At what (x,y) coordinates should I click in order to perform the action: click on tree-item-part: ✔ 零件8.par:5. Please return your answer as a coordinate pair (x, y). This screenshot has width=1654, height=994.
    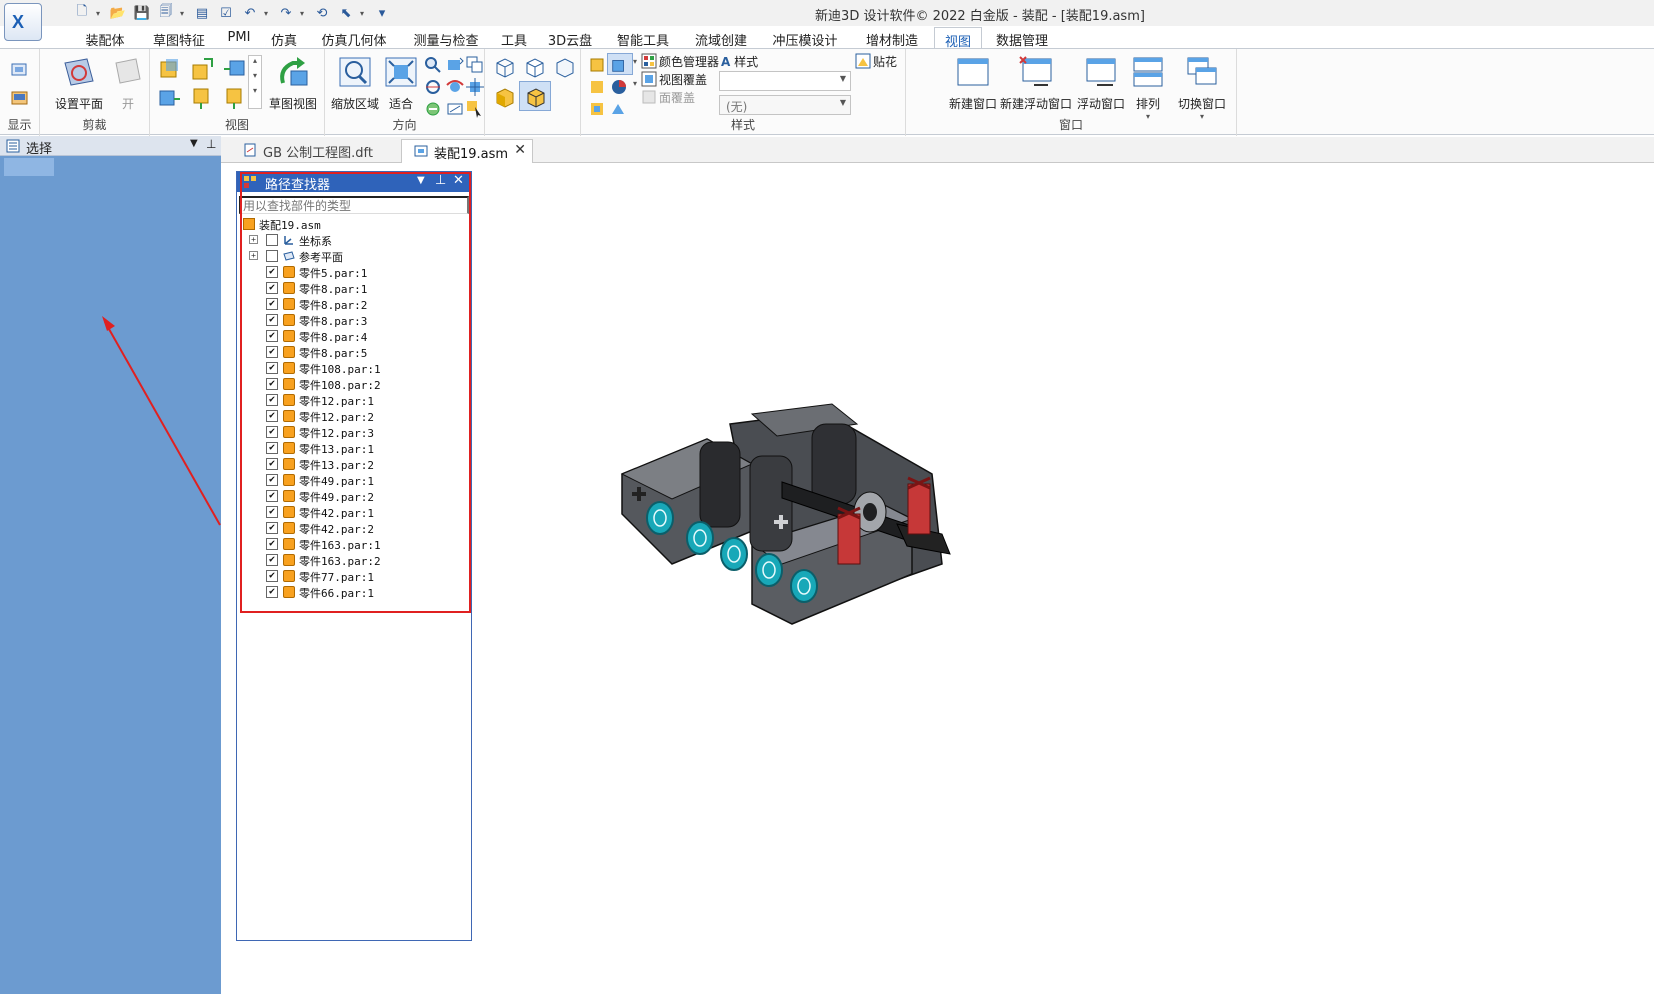
    Looking at the image, I should click on (355, 352).